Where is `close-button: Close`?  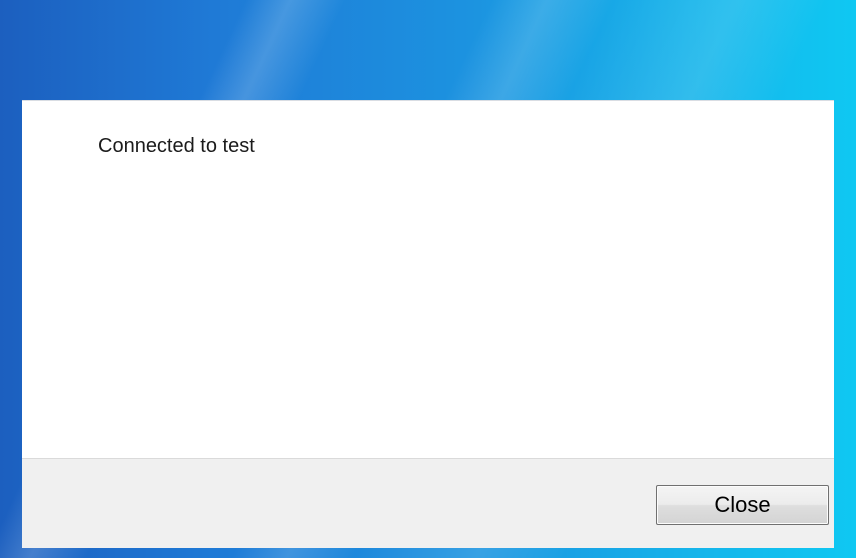
close-button: Close is located at coordinates (742, 505).